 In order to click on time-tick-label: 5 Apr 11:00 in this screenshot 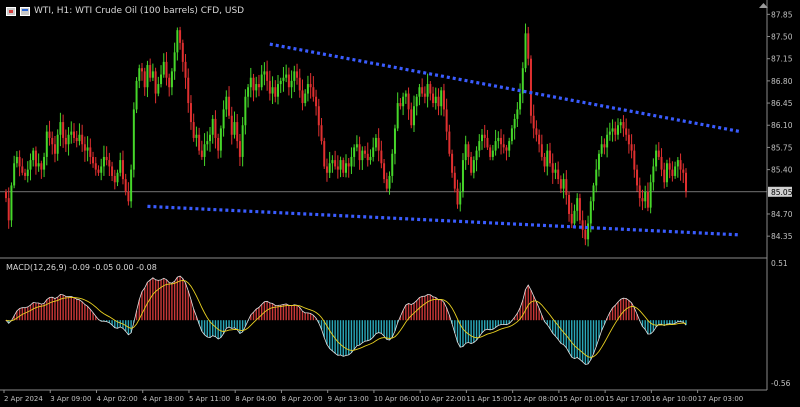, I will do `click(209, 399)`.